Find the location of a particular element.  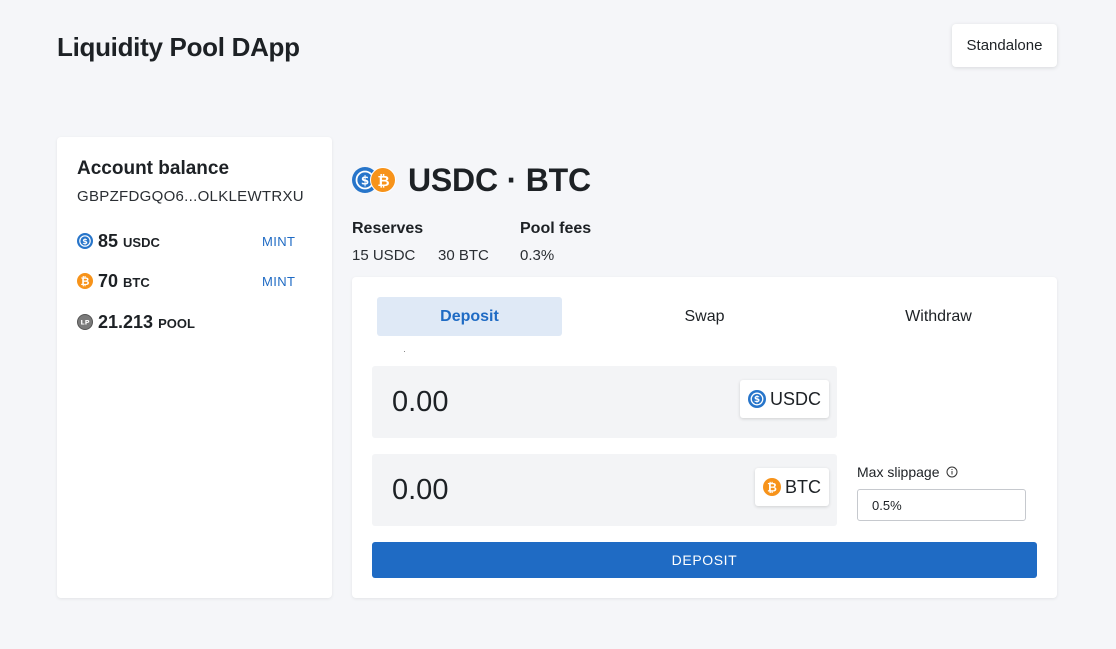

amount-input-btc: 0.00 ₿ BTC is located at coordinates (604, 490).